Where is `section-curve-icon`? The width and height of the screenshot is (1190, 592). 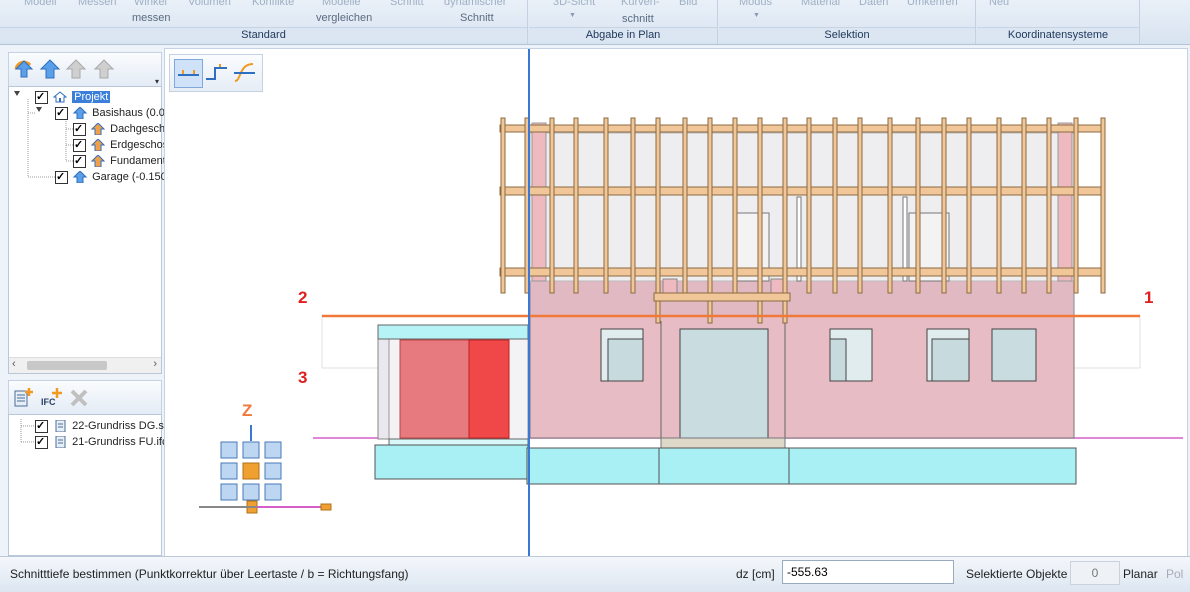 section-curve-icon is located at coordinates (244, 72).